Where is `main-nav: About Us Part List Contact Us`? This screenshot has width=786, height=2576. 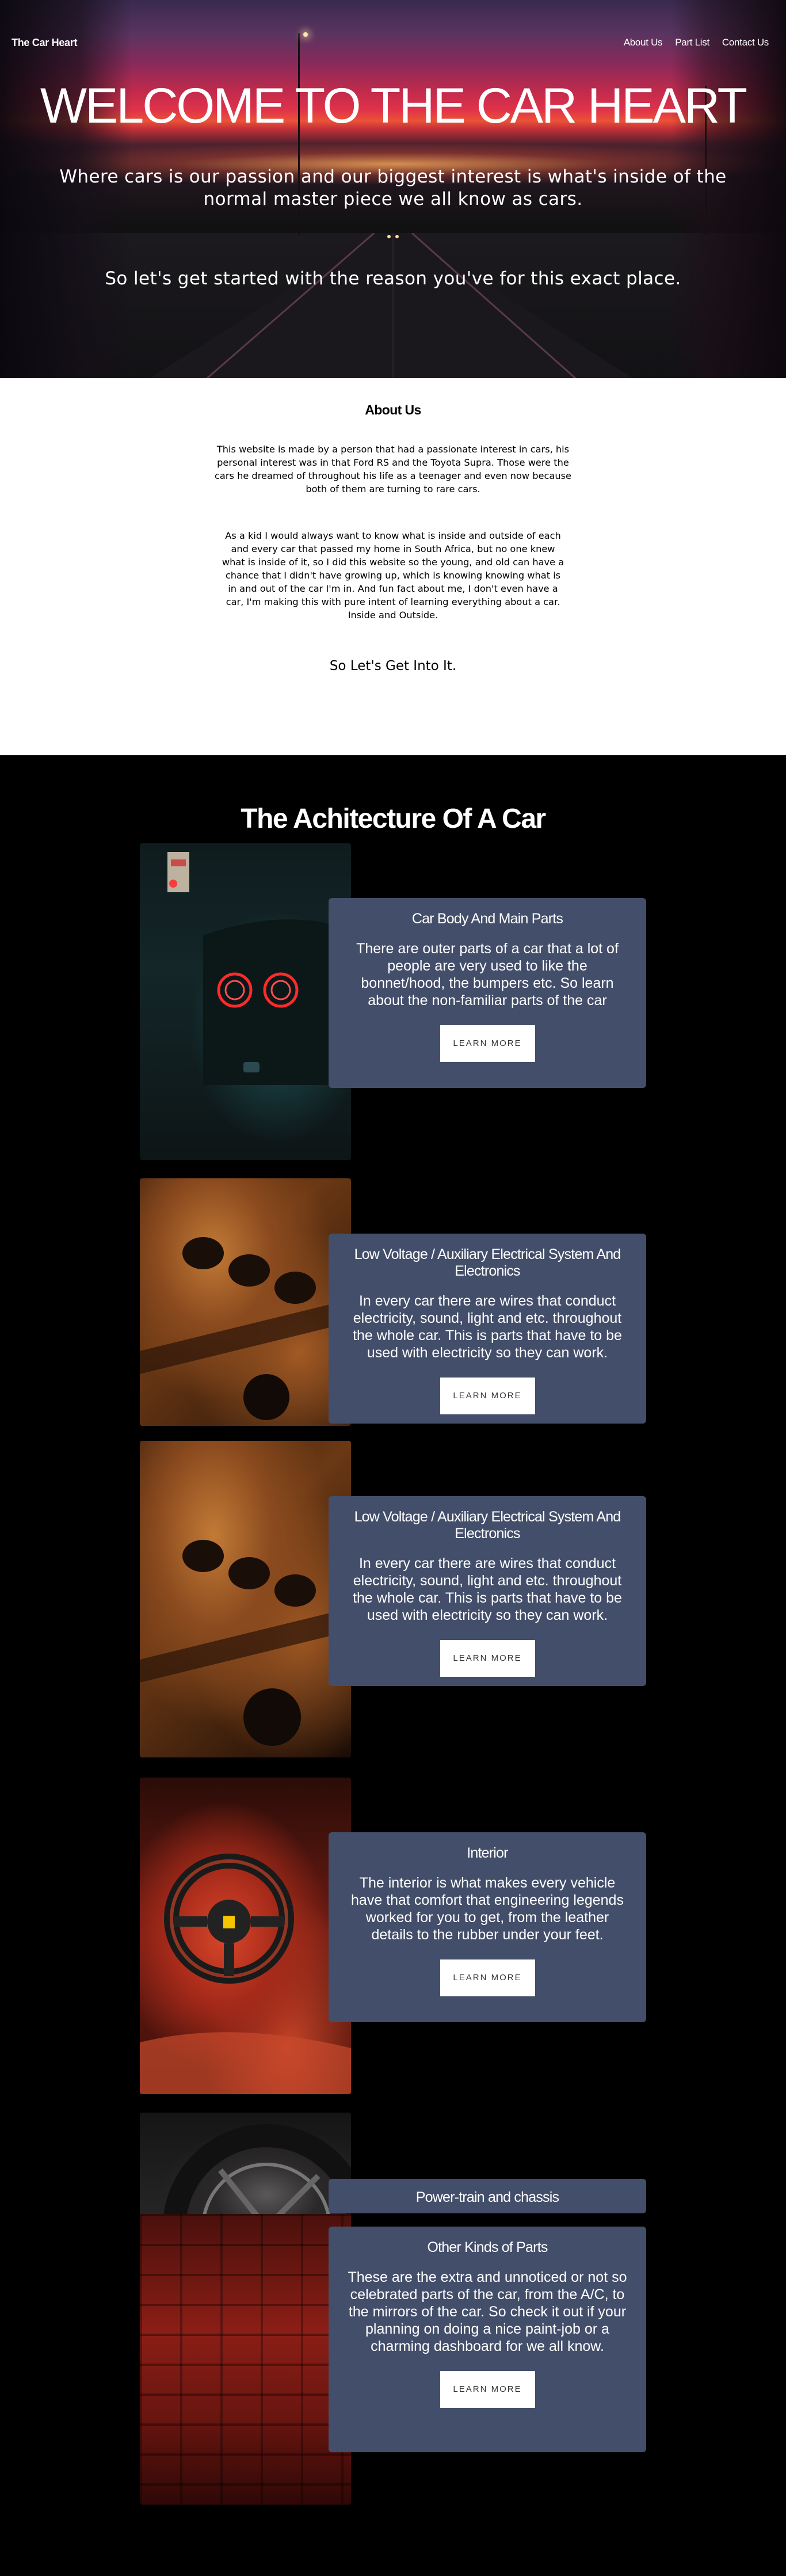
main-nav: About Us Part List Contact Us is located at coordinates (696, 43).